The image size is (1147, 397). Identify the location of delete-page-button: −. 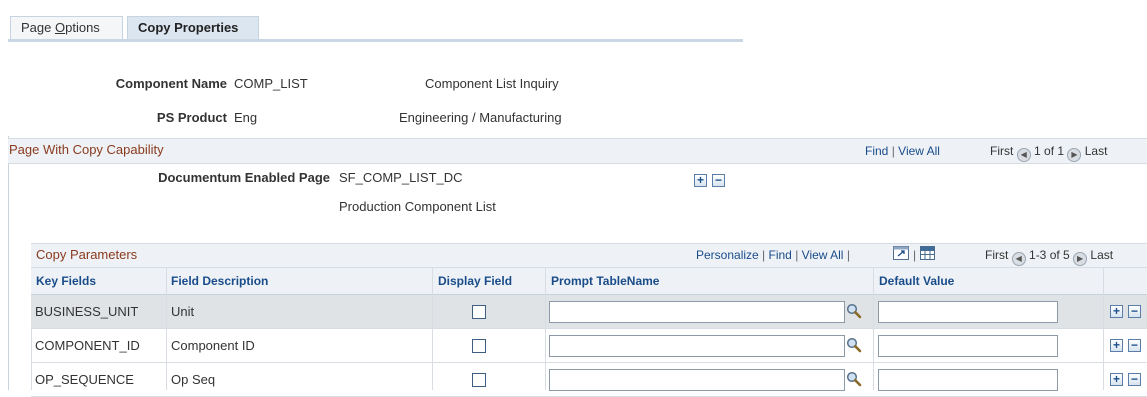
(718, 180).